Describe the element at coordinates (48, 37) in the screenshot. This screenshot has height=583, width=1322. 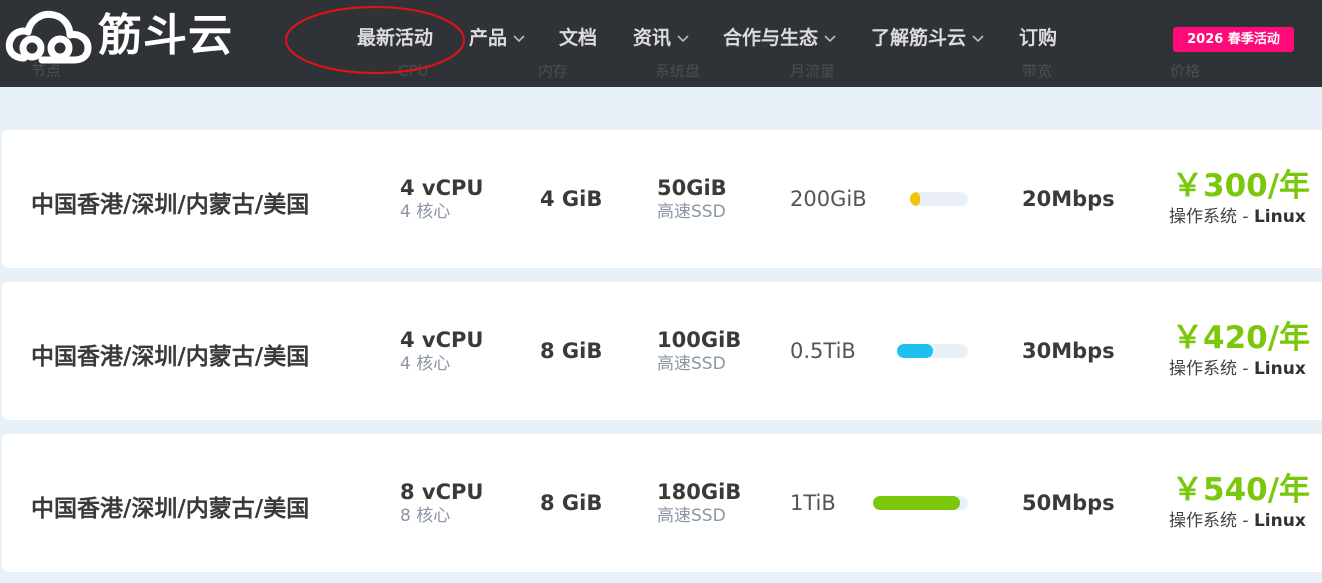
I see `cloud-icon` at that location.